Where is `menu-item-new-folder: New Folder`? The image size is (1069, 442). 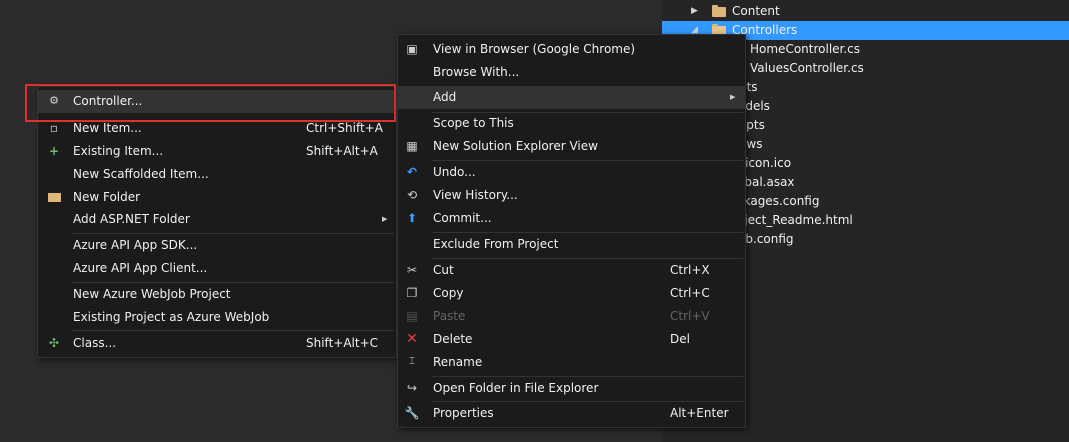 menu-item-new-folder: New Folder is located at coordinates (217, 197).